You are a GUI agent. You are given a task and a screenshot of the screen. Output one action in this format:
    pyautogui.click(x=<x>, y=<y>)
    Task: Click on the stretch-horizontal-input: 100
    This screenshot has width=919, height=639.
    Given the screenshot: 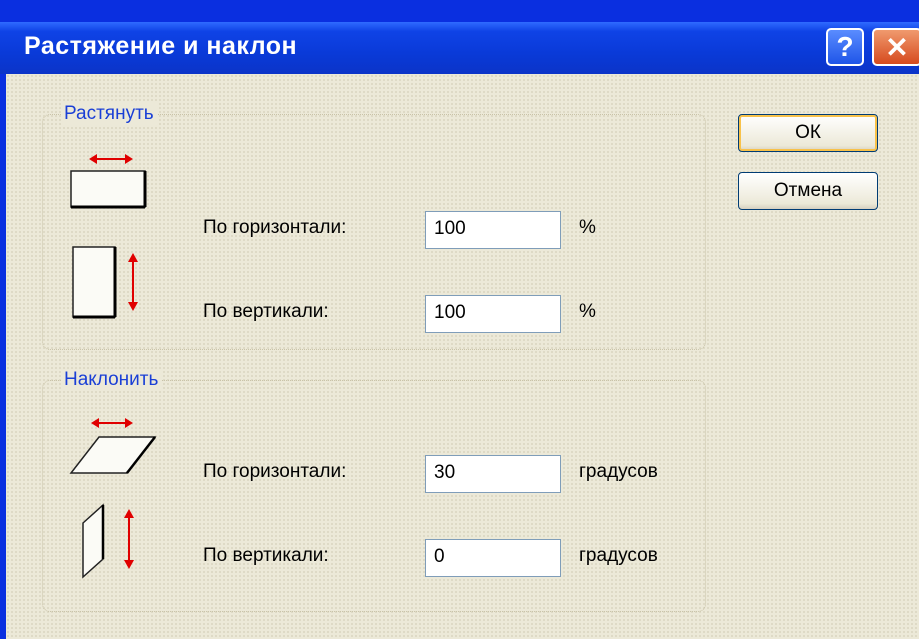 What is the action you would take?
    pyautogui.click(x=493, y=230)
    